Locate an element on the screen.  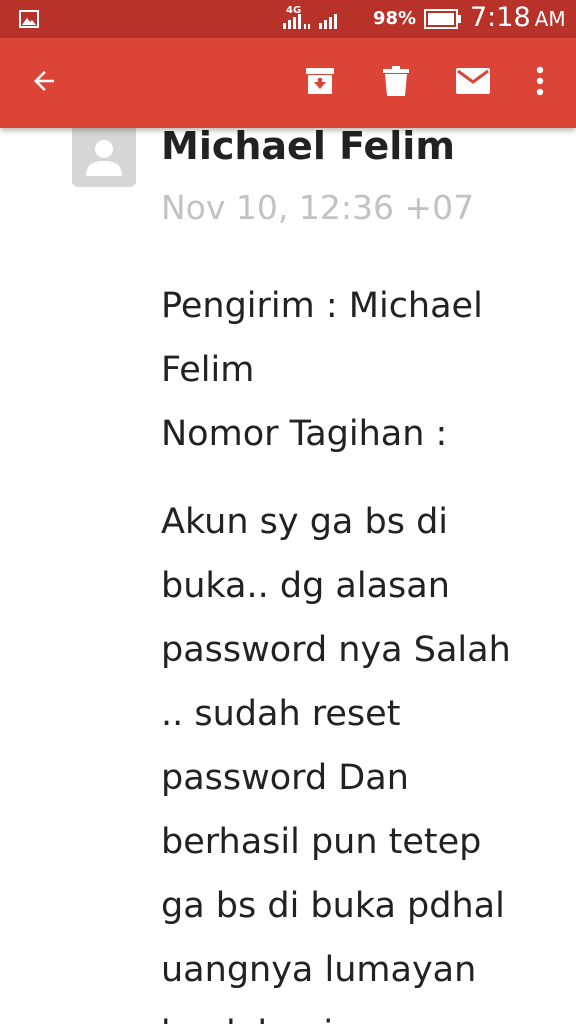
mark-unread-button is located at coordinates (473, 83).